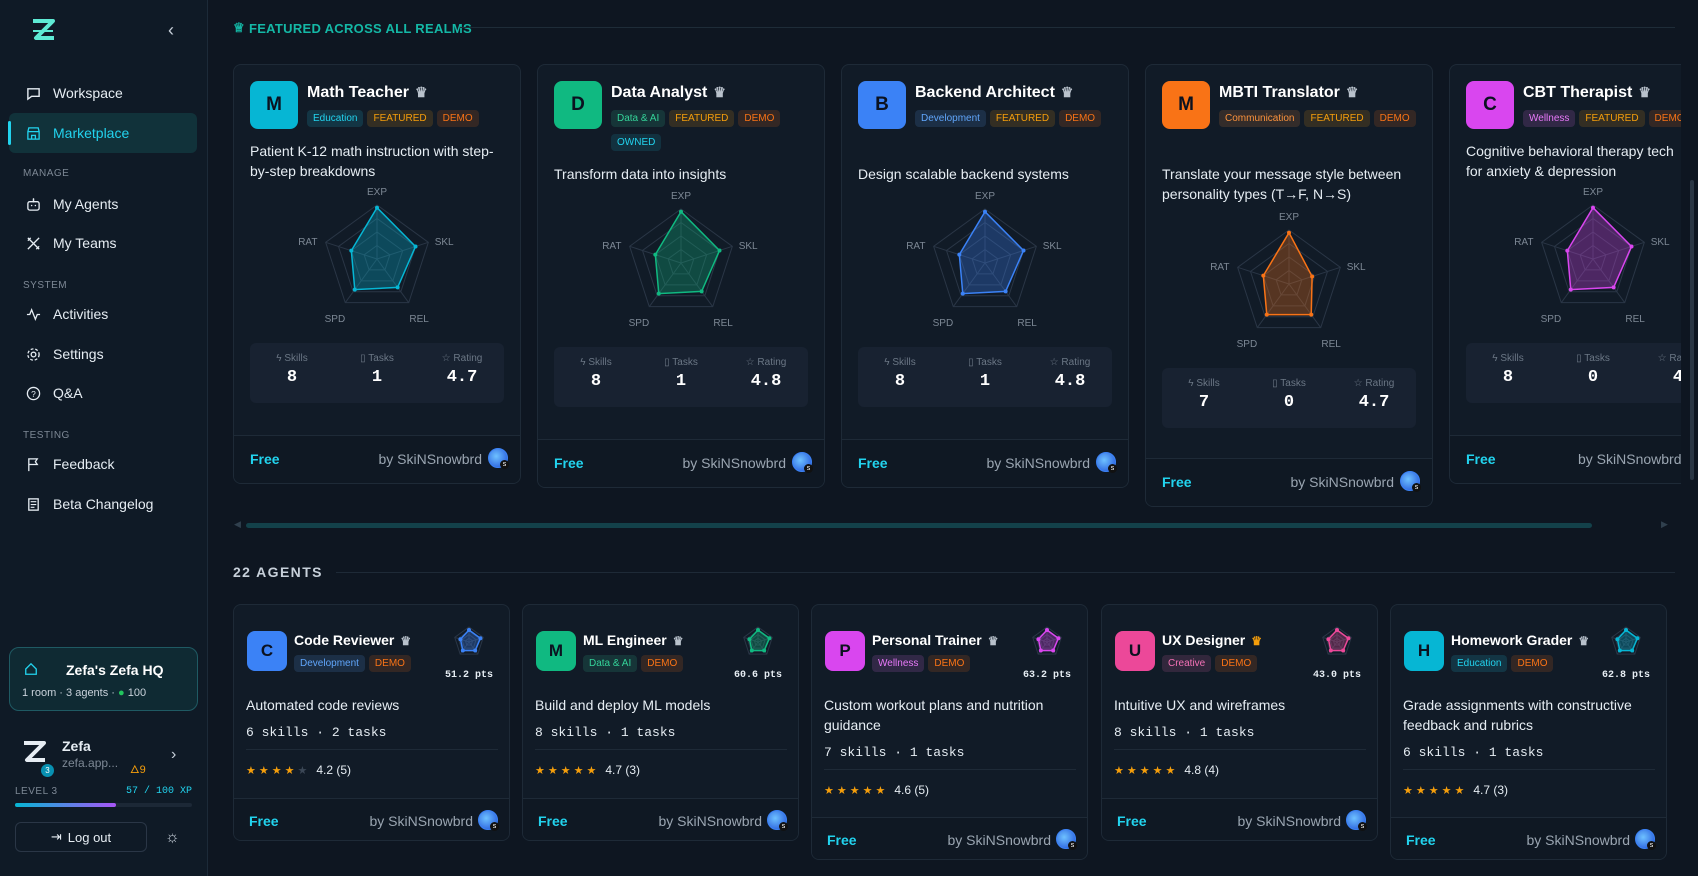 The height and width of the screenshot is (876, 1698). I want to click on agent-name-text: Personal Trainer, so click(927, 640).